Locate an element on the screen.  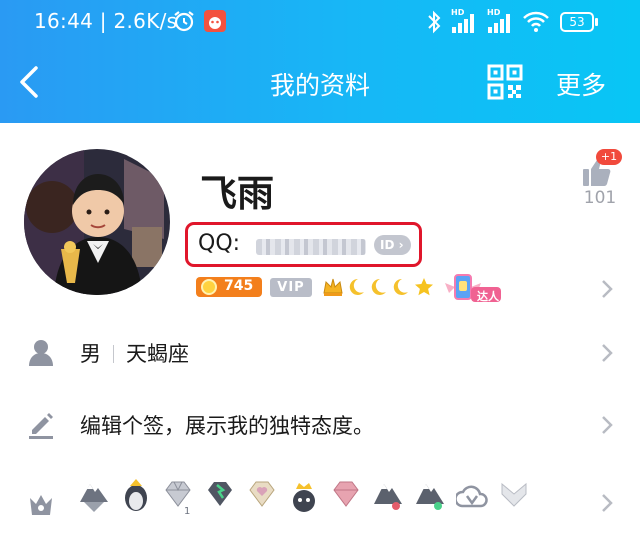
medals-row: 1 is located at coordinates (320, 503).